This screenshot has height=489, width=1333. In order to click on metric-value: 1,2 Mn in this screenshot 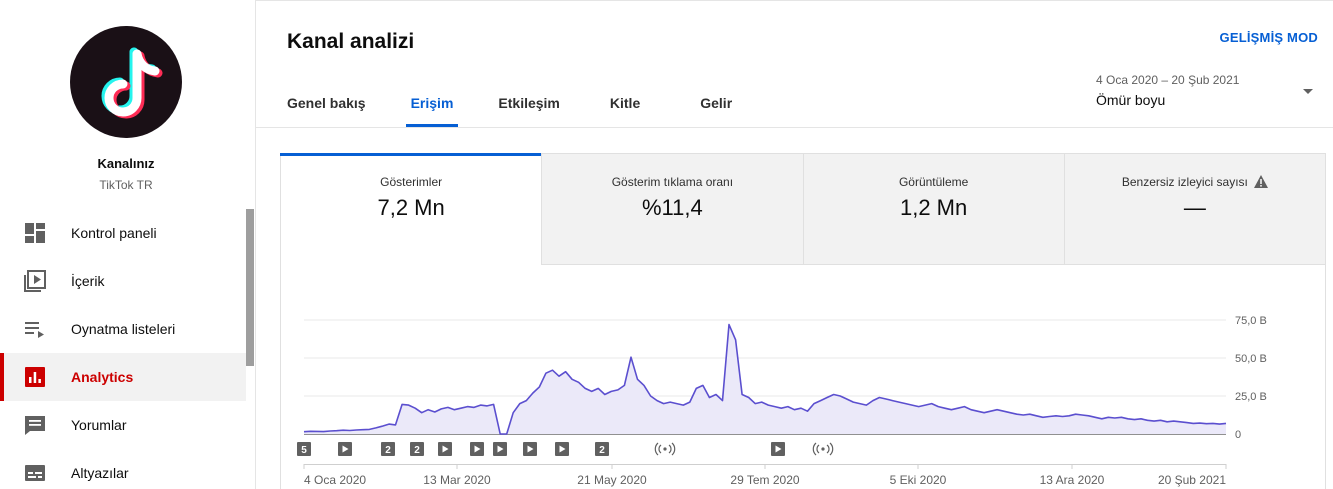, I will do `click(933, 207)`.